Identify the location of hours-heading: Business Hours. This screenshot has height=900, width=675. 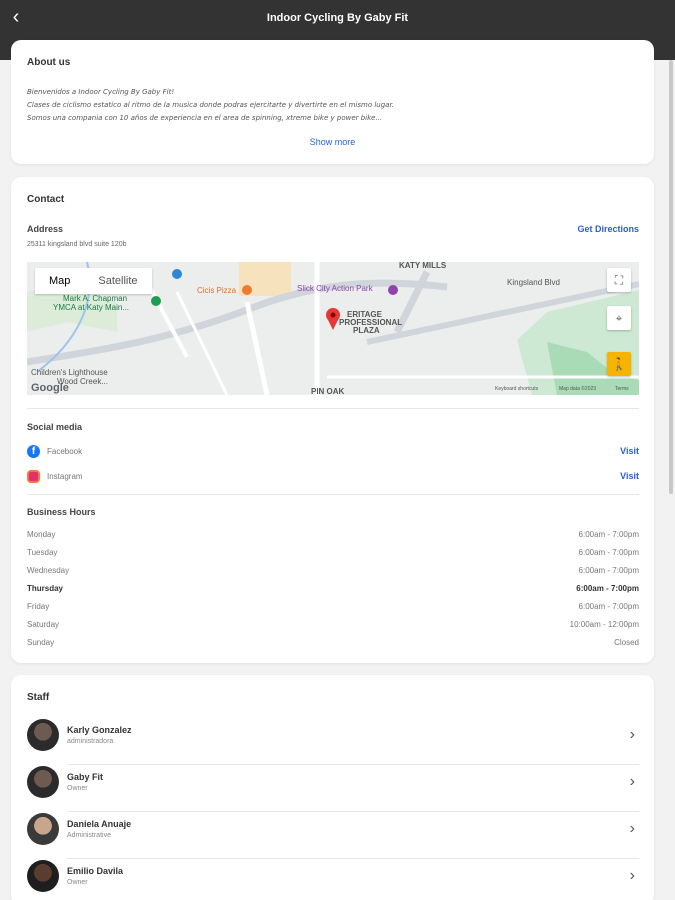
(61, 512).